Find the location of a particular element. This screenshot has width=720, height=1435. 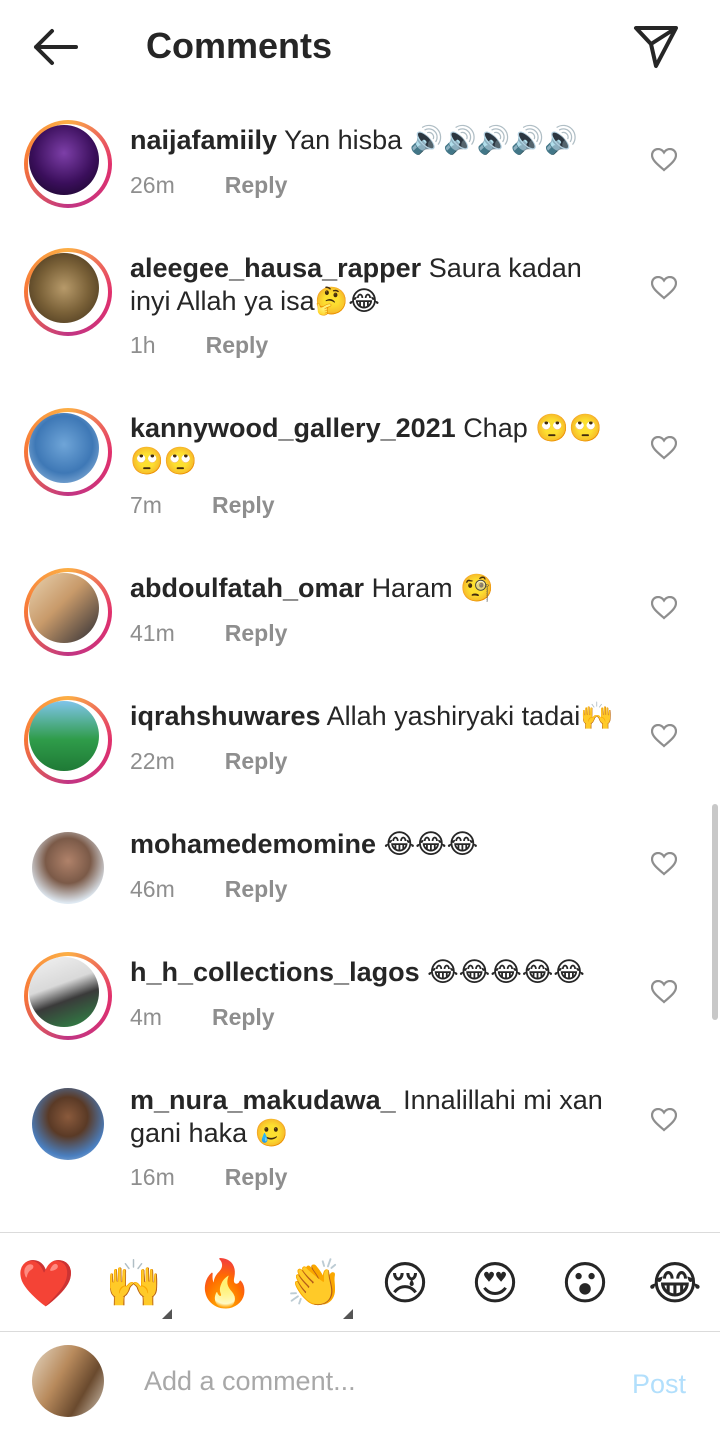

comment-meta: 46m Reply is located at coordinates (208, 889).